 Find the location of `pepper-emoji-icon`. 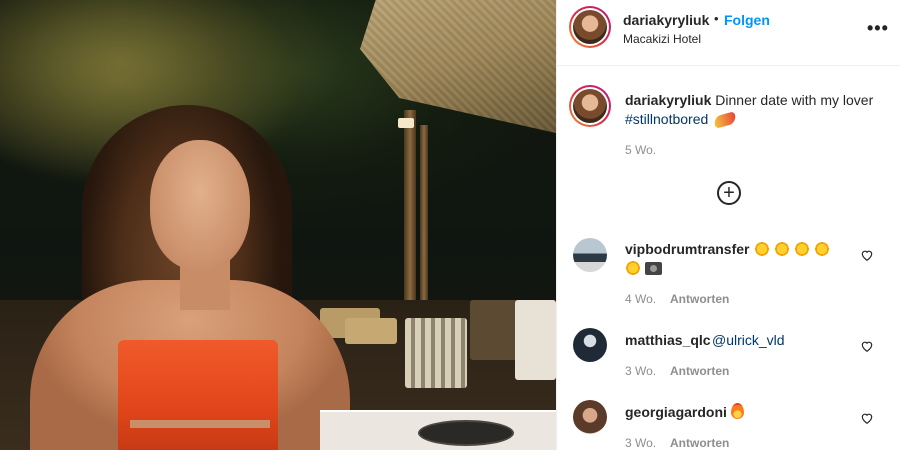

pepper-emoji-icon is located at coordinates (725, 120).